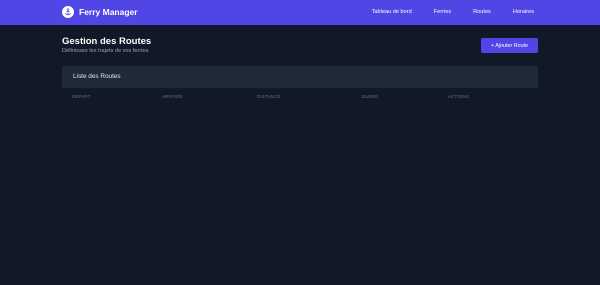 This screenshot has width=600, height=285. Describe the element at coordinates (453, 12) in the screenshot. I see `main-nav: Tableau de bord Ferries Routes Horaires` at that location.